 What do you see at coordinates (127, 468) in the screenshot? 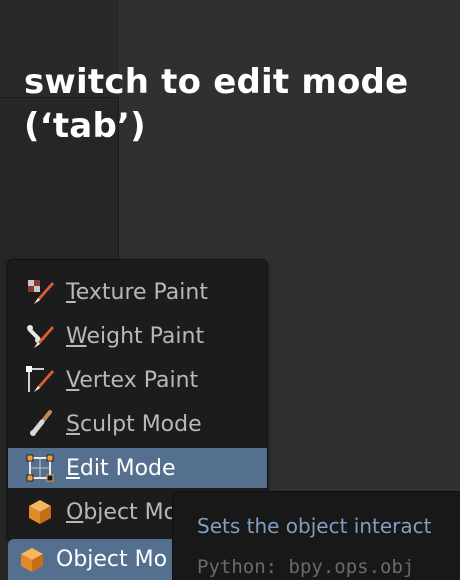
I see `menu-item-label: dit Mode` at bounding box center [127, 468].